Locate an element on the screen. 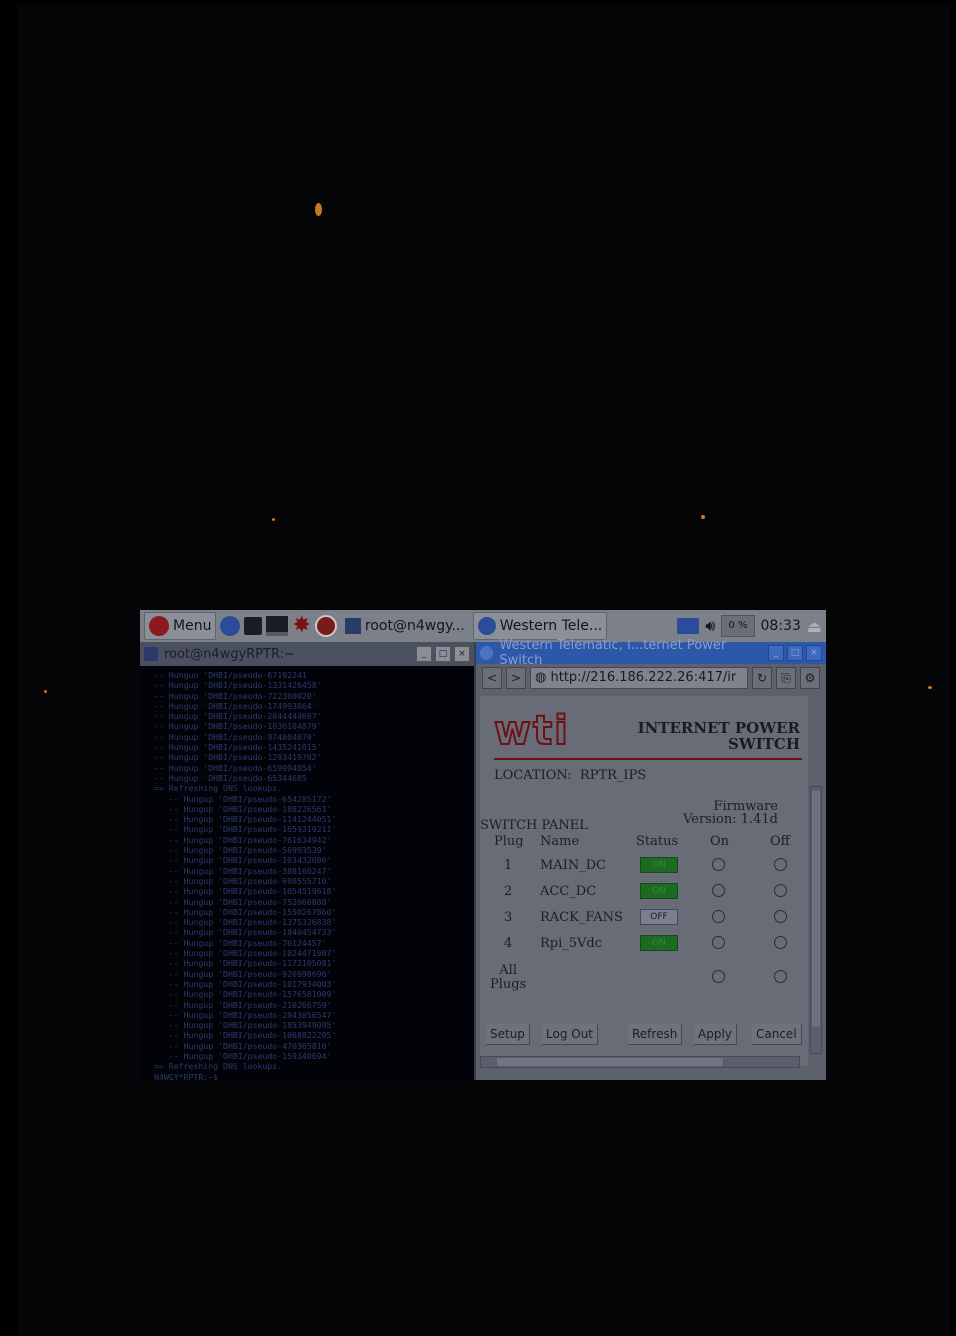 Image resolution: width=956 pixels, height=1336 pixels. back-button: < is located at coordinates (492, 678).